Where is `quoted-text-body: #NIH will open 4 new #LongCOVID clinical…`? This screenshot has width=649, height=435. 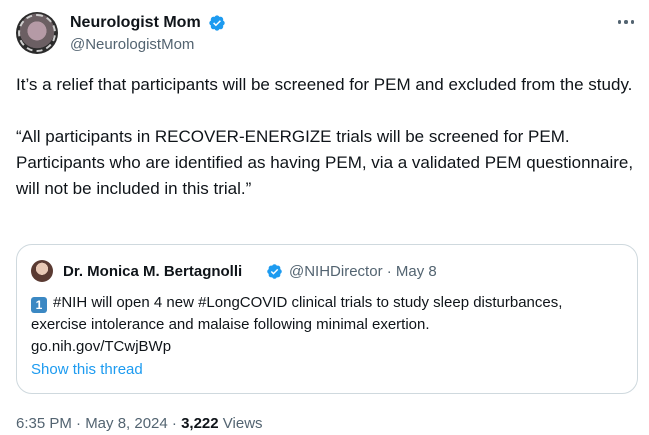
quoted-text-body: #NIH will open 4 new #LongCOVID clinical… is located at coordinates (297, 313).